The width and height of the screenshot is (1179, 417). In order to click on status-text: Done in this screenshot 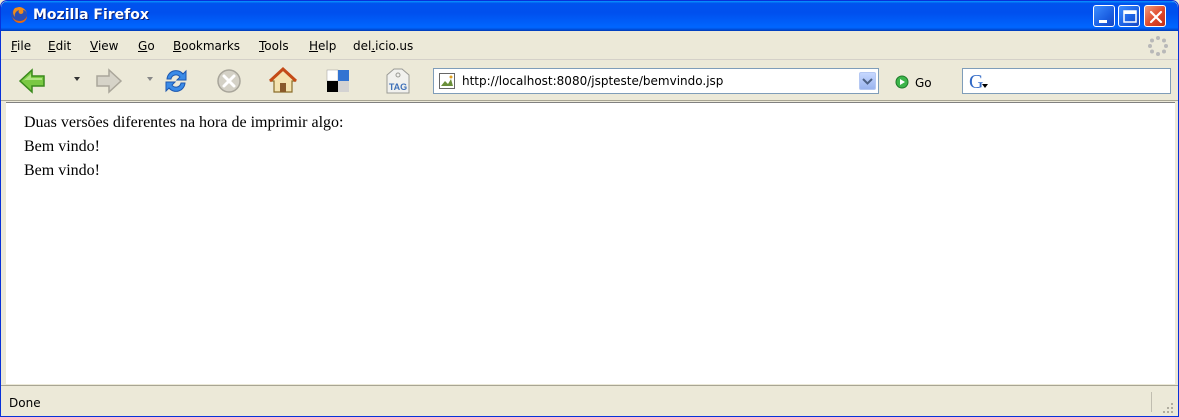, I will do `click(25, 403)`.